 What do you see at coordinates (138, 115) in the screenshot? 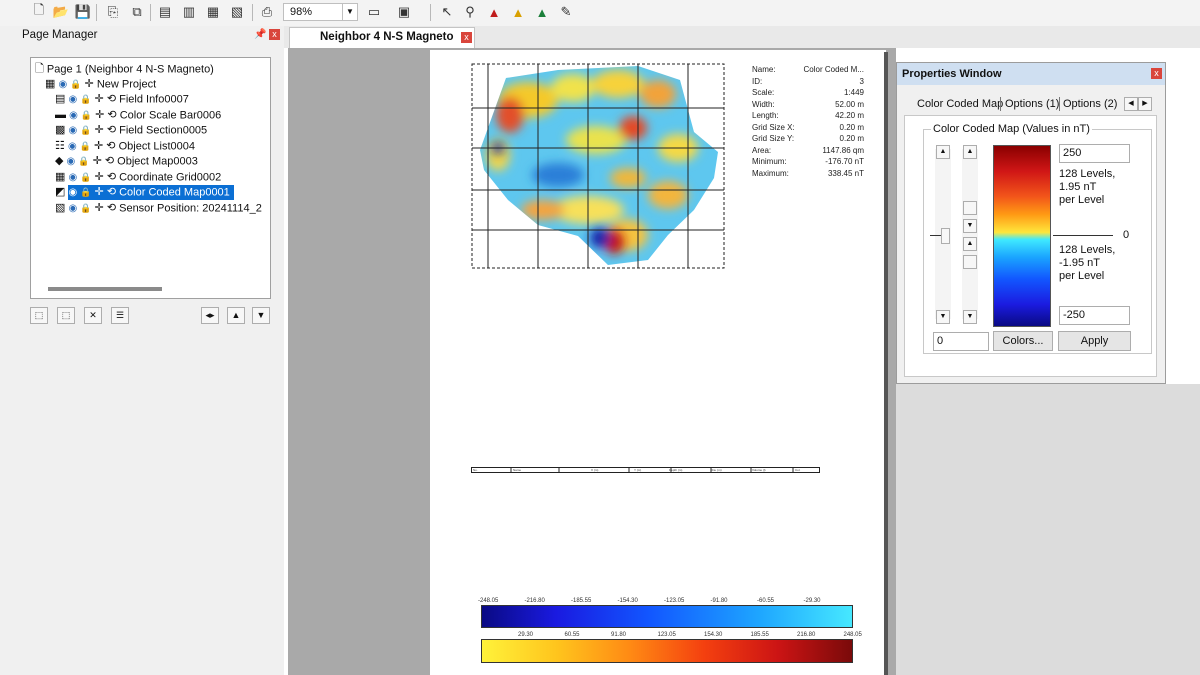
I see `tree-item-color-scale-bar: ▬ ◉ 🔒 ✛ ⟲ Color Scale Bar0006` at bounding box center [138, 115].